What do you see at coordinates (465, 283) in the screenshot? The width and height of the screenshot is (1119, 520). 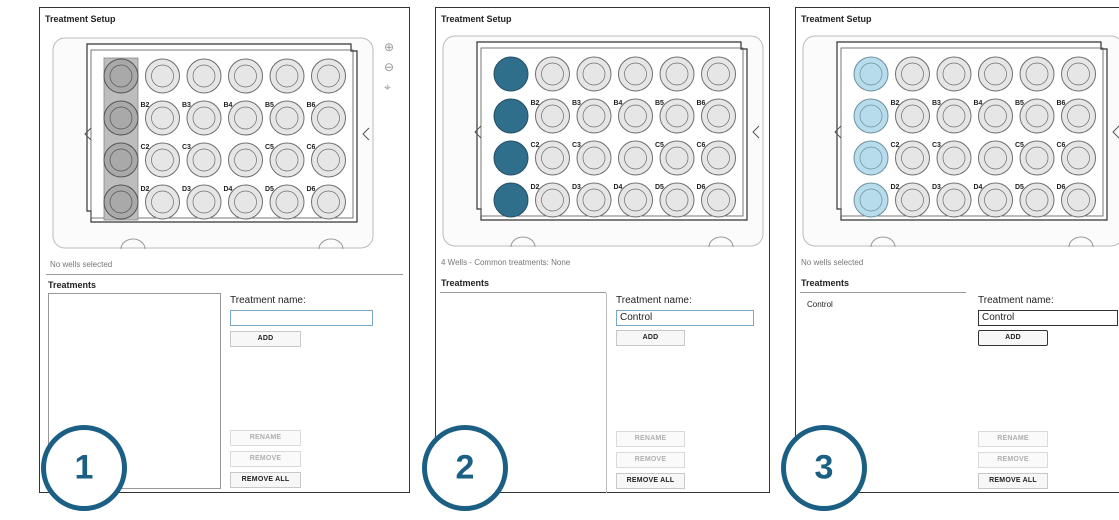 I see `treatments-heading: Treatments` at bounding box center [465, 283].